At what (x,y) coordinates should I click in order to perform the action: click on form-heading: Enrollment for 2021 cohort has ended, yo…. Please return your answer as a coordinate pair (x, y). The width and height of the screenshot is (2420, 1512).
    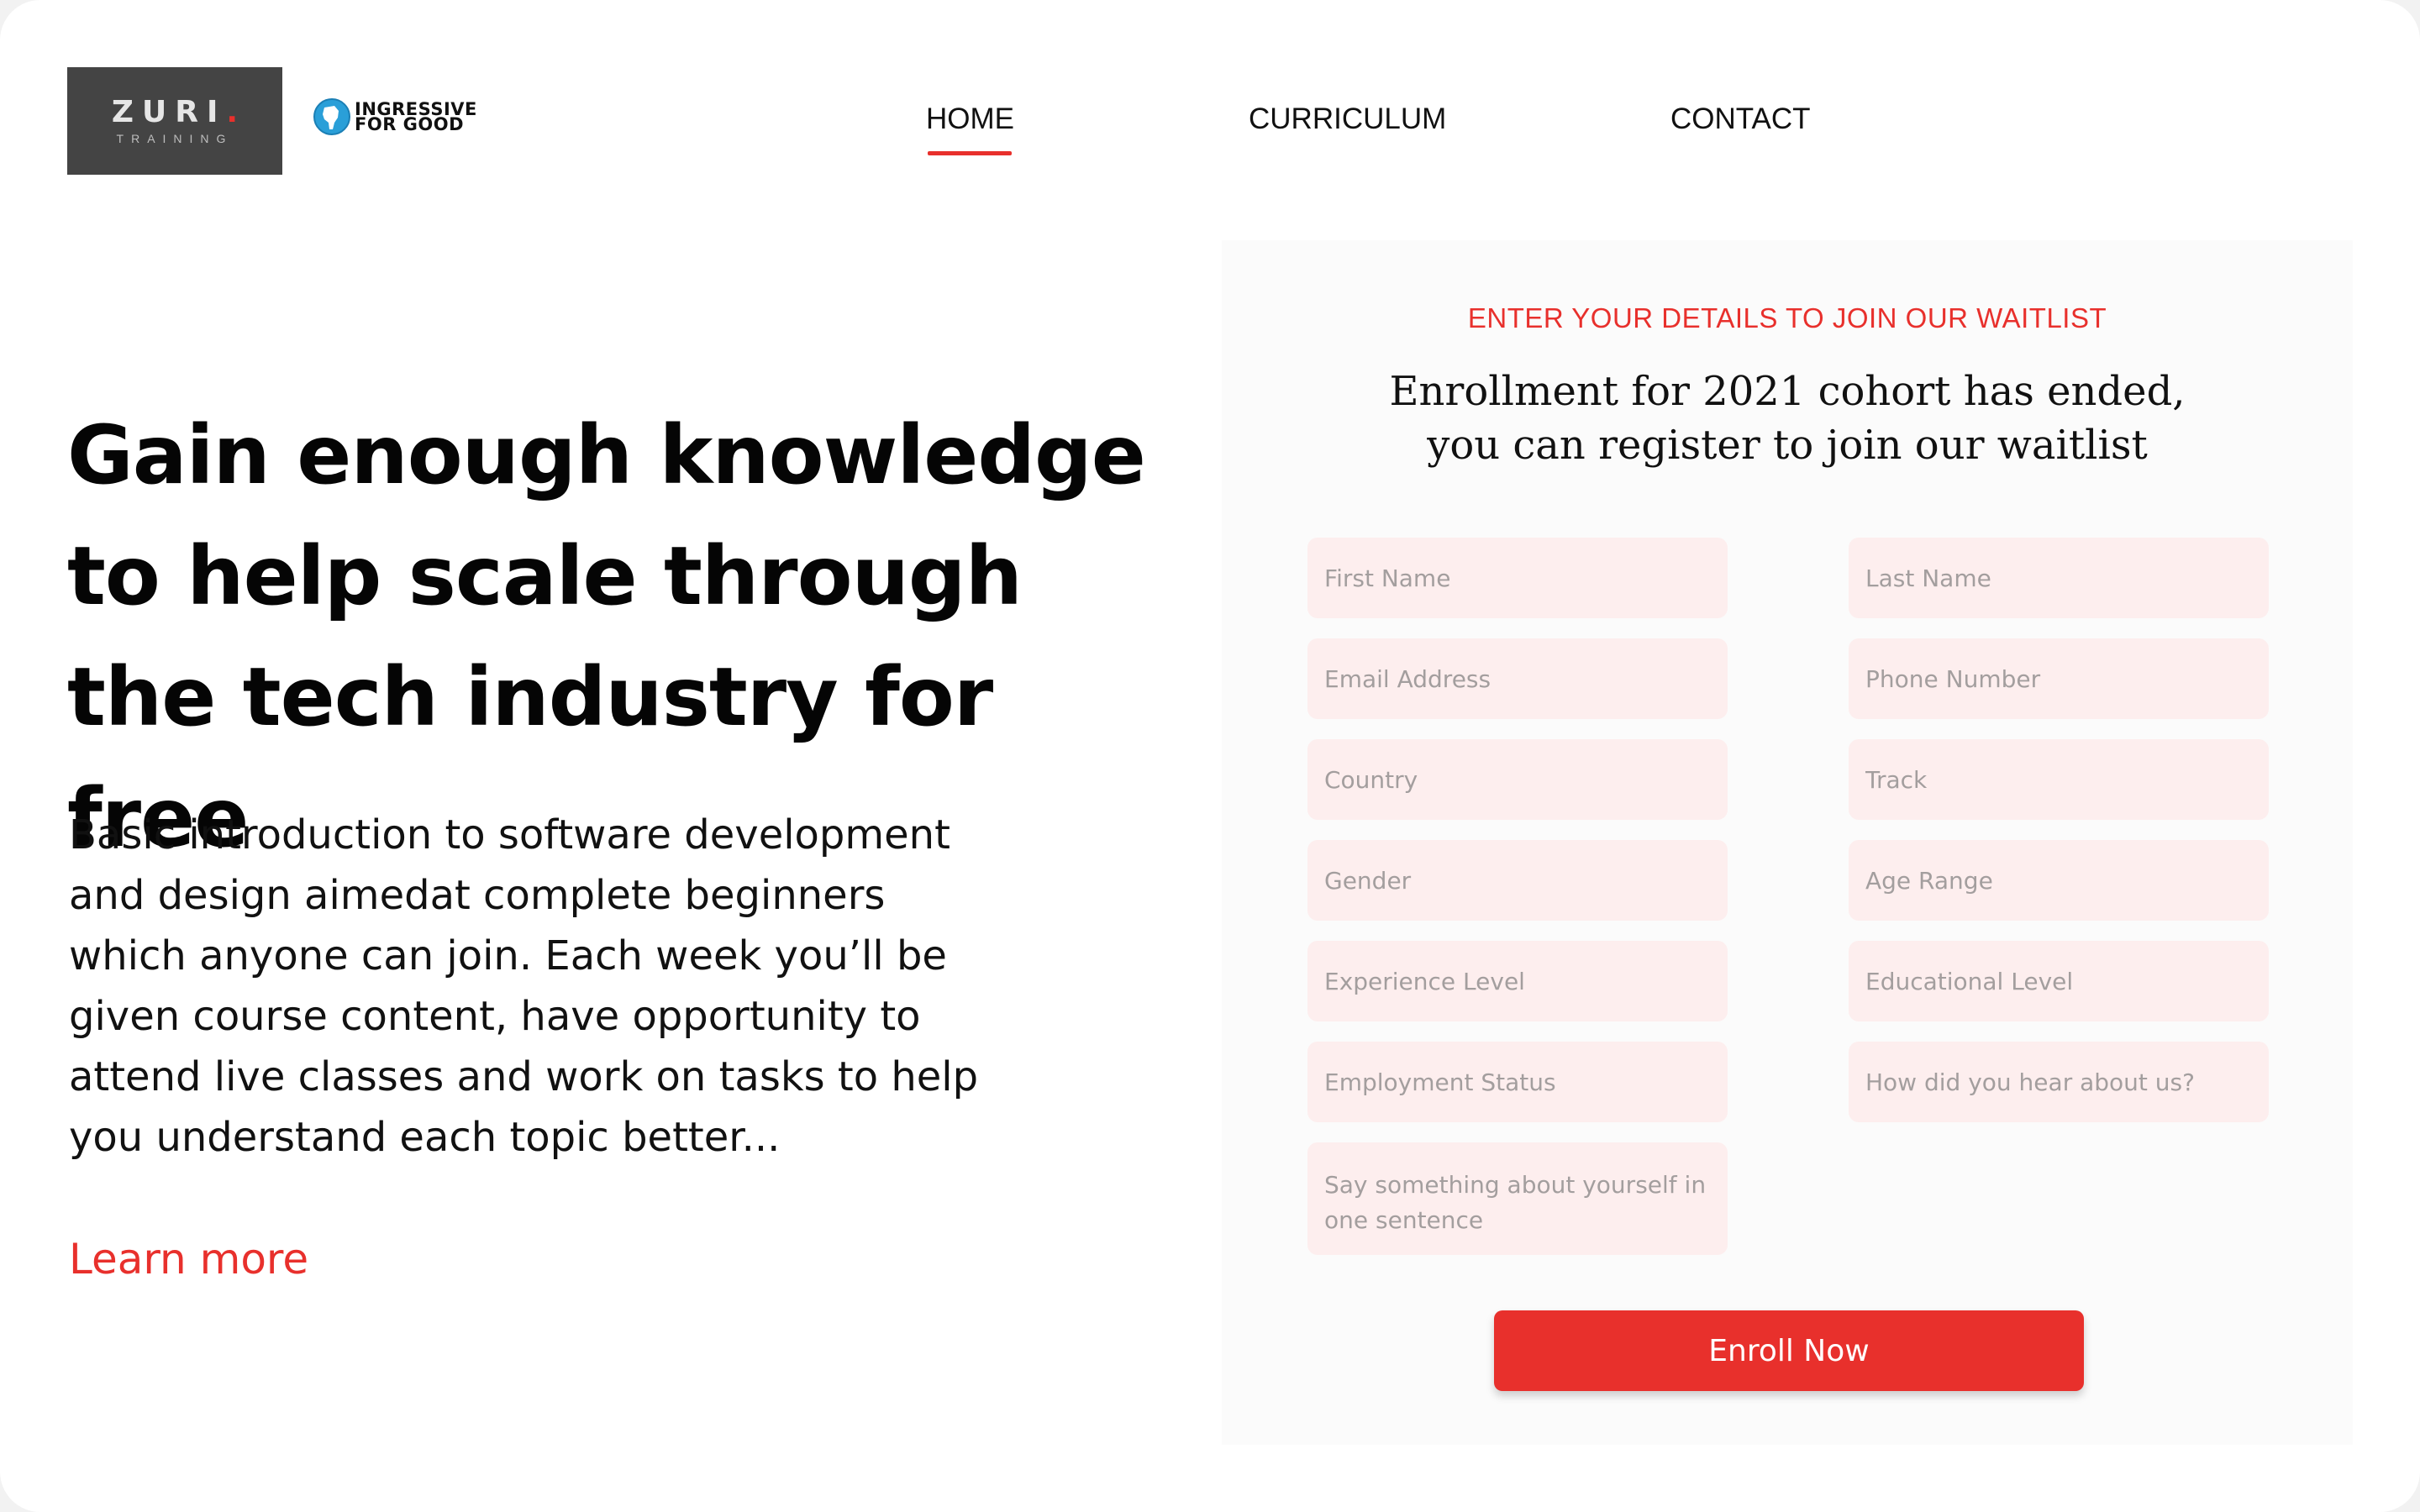
    Looking at the image, I should click on (1788, 418).